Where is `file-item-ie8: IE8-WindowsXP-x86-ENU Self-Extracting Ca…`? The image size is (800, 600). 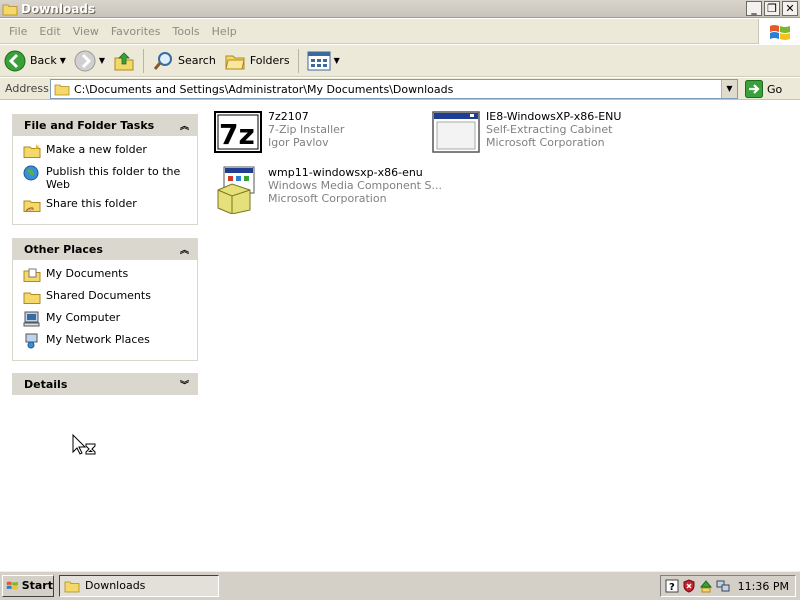
file-item-ie8: IE8-WindowsXP-x86-ENU Self-Extracting Ca… is located at coordinates (526, 134).